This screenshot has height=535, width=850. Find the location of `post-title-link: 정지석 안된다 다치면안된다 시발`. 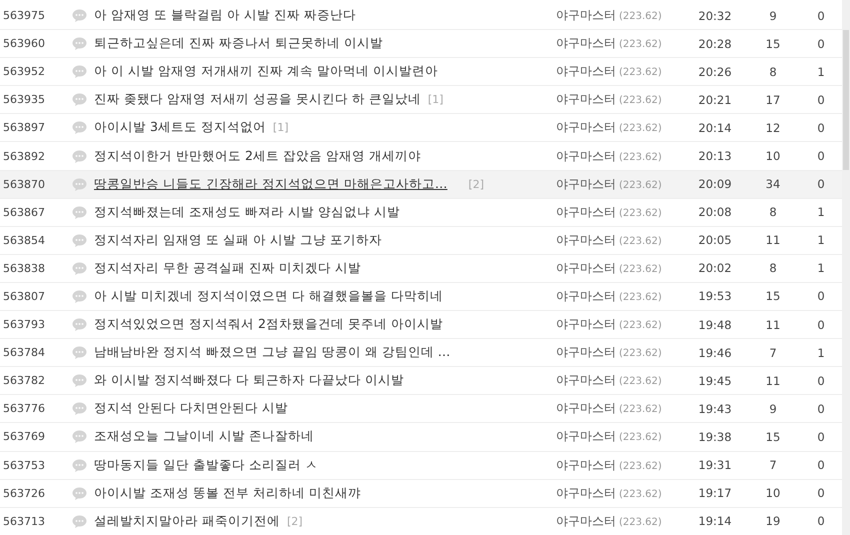

post-title-link: 정지석 안된다 다치면안된다 시발 is located at coordinates (191, 409).